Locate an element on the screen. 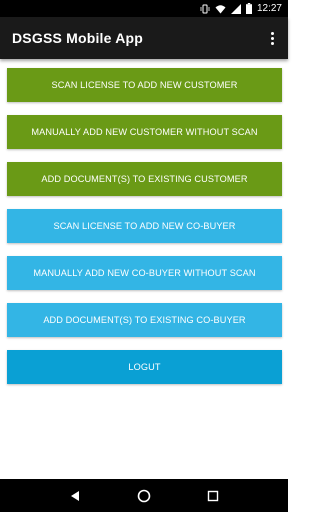 Image resolution: width=320 pixels, height=512 pixels. more-vert-icon is located at coordinates (272, 38).